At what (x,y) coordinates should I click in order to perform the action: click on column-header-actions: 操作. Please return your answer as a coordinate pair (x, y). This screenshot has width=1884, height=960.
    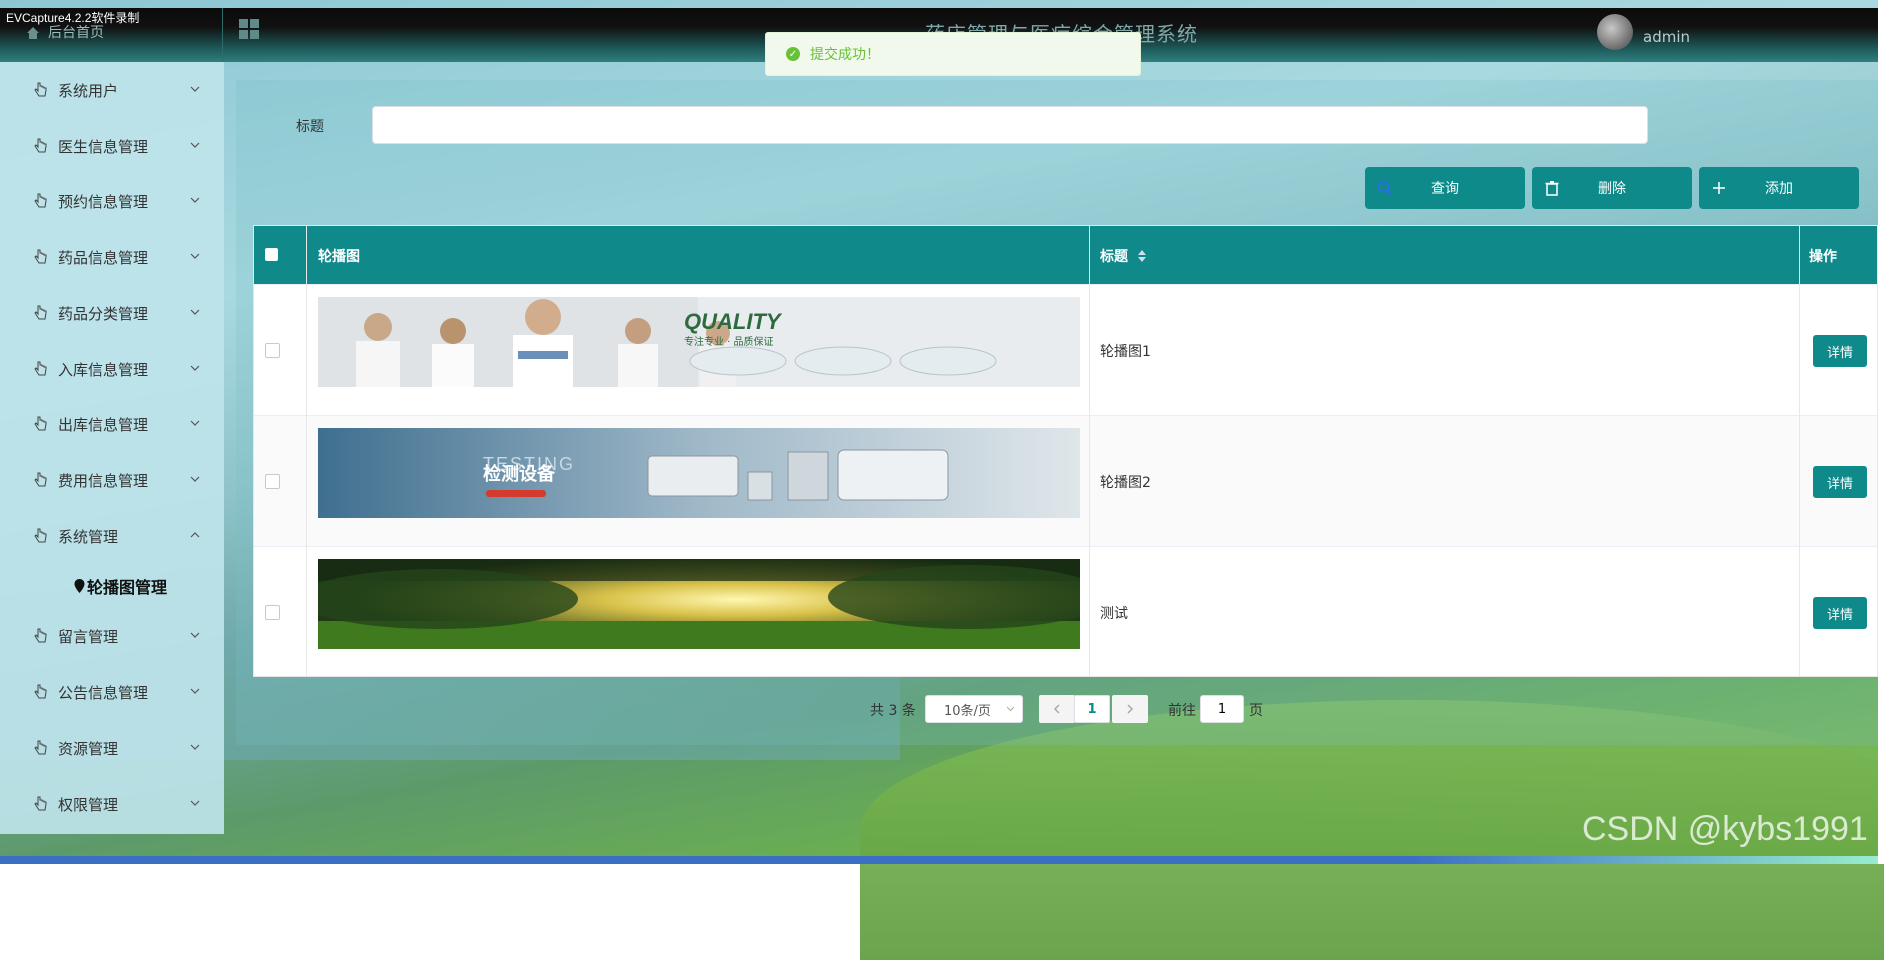
    Looking at the image, I should click on (1823, 257).